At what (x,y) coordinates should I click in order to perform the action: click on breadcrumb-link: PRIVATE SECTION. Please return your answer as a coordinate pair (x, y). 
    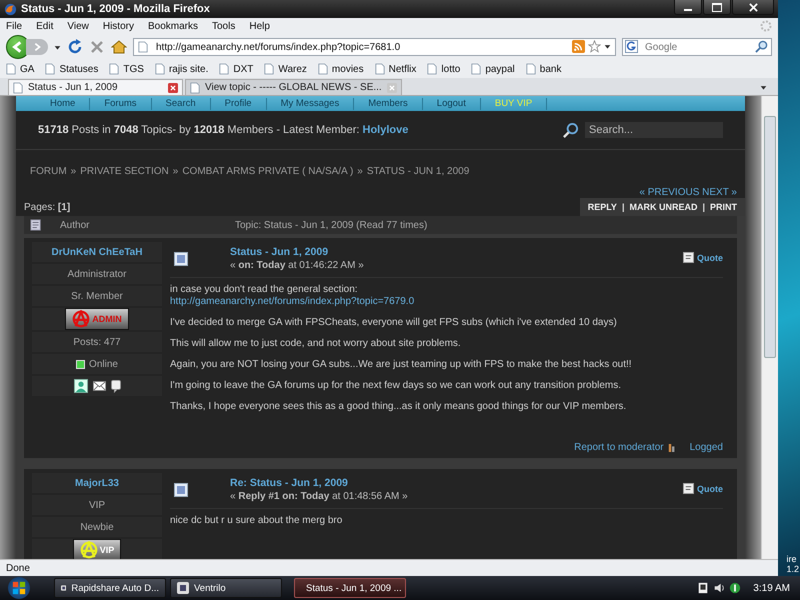
    Looking at the image, I should click on (124, 171).